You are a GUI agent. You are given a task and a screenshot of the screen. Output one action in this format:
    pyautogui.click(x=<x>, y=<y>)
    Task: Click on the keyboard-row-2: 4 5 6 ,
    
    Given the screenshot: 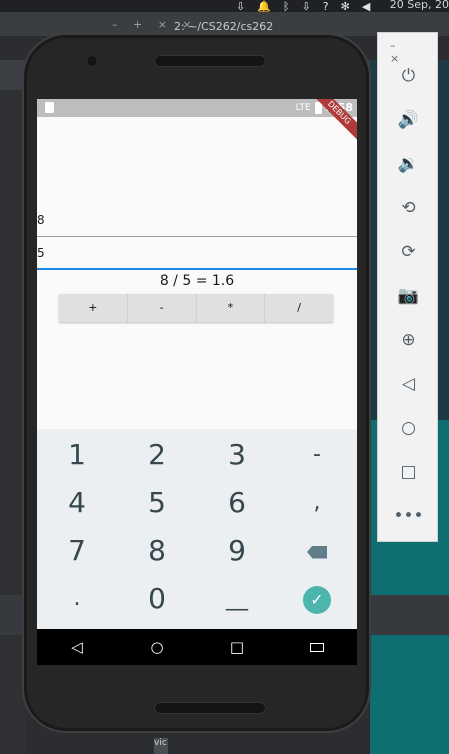 What is the action you would take?
    pyautogui.click(x=197, y=503)
    